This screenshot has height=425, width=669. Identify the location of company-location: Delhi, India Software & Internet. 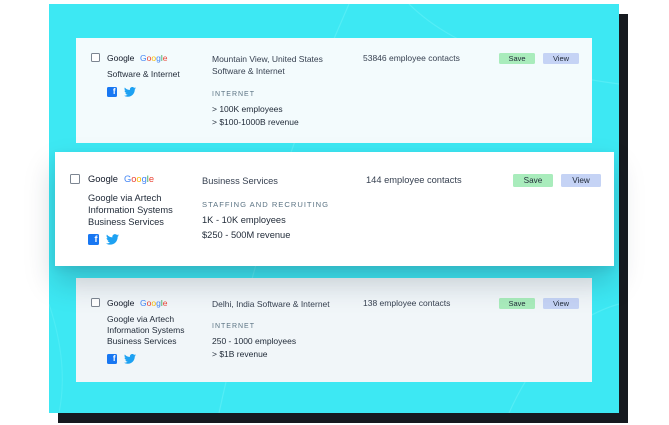
(271, 304).